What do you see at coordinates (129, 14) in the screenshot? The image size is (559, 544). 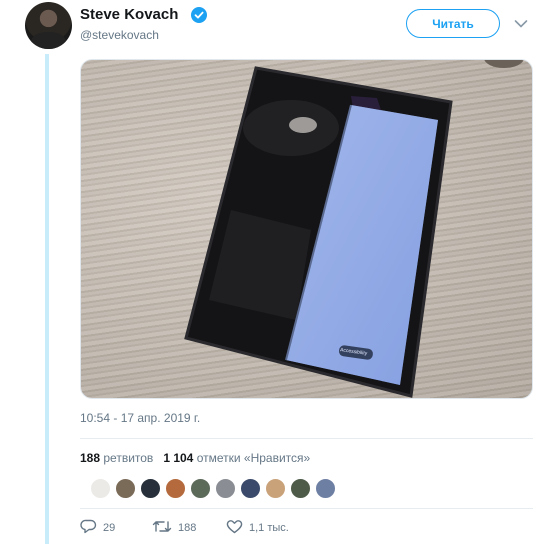 I see `author-name: Steve Kovach` at bounding box center [129, 14].